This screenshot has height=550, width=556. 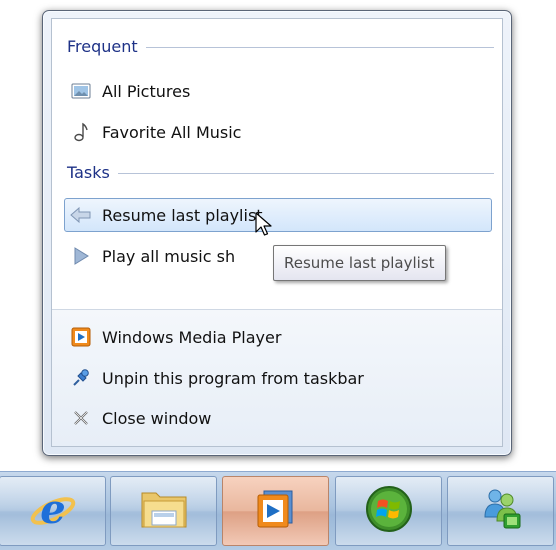 I want to click on taskbar-button-windows-explorer, so click(x=163, y=511).